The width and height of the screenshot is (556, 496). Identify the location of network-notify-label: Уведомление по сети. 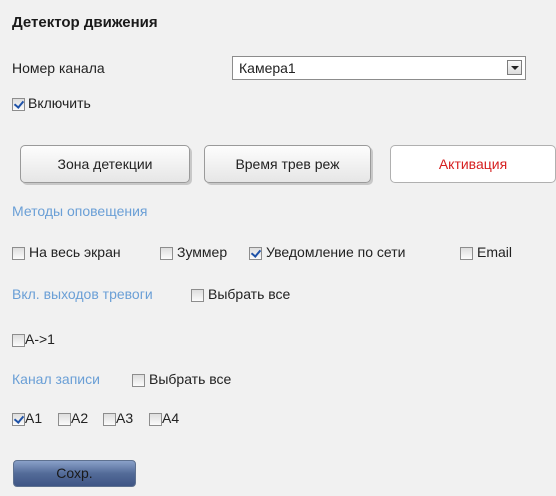
(336, 252).